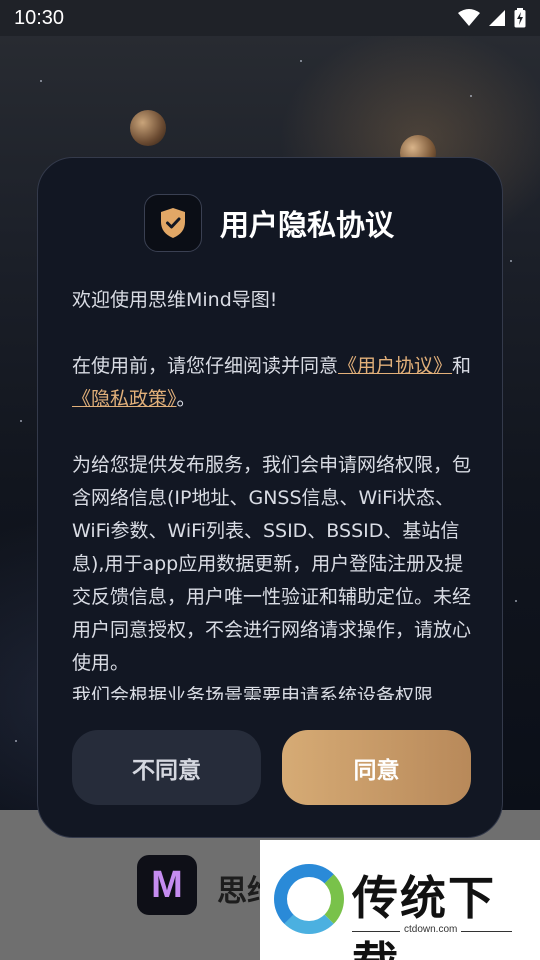 This screenshot has height=960, width=540. I want to click on mind-app-icon: M, so click(167, 885).